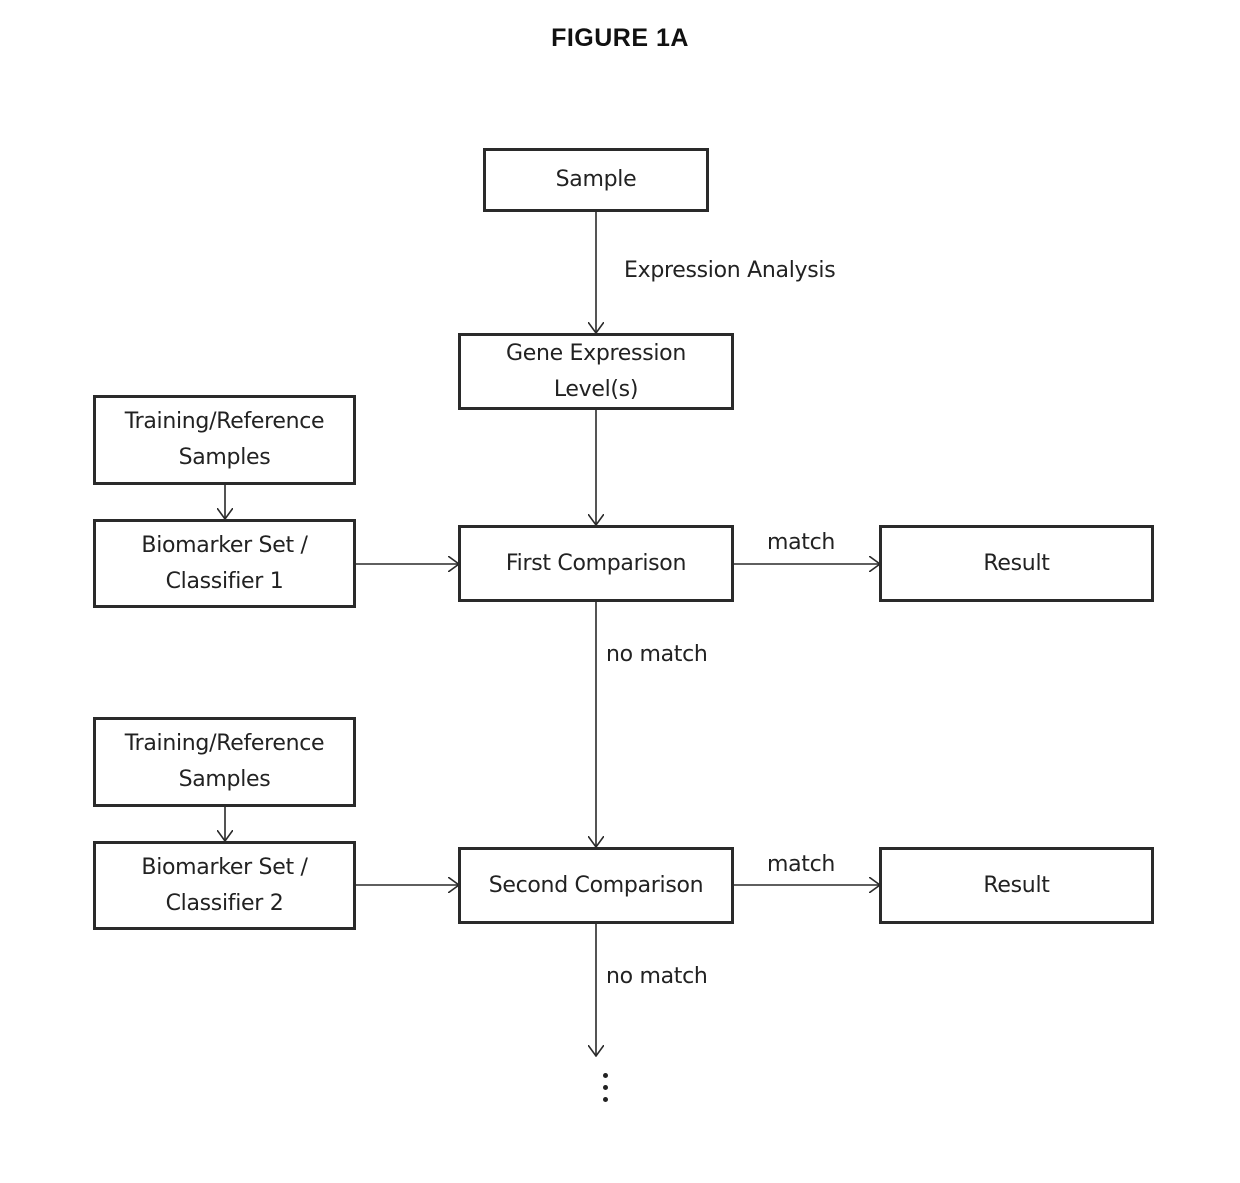  Describe the element at coordinates (224, 545) in the screenshot. I see `node-classifier-1-line-1: Biomarker Set /` at that location.